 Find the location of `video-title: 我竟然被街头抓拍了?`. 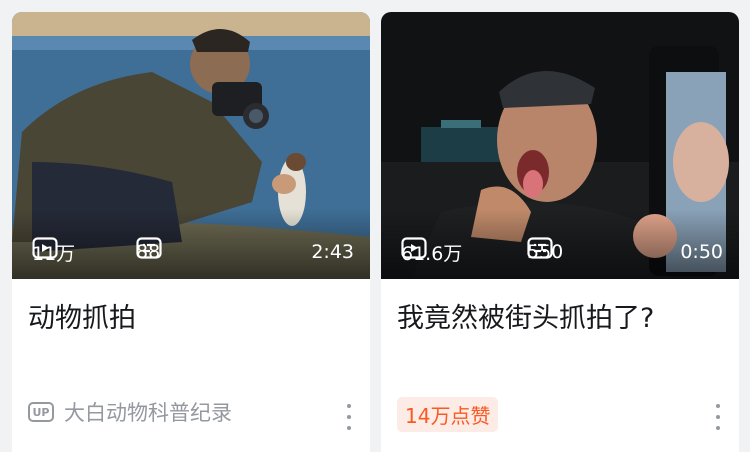

video-title: 我竟然被街头抓拍了? is located at coordinates (560, 319).